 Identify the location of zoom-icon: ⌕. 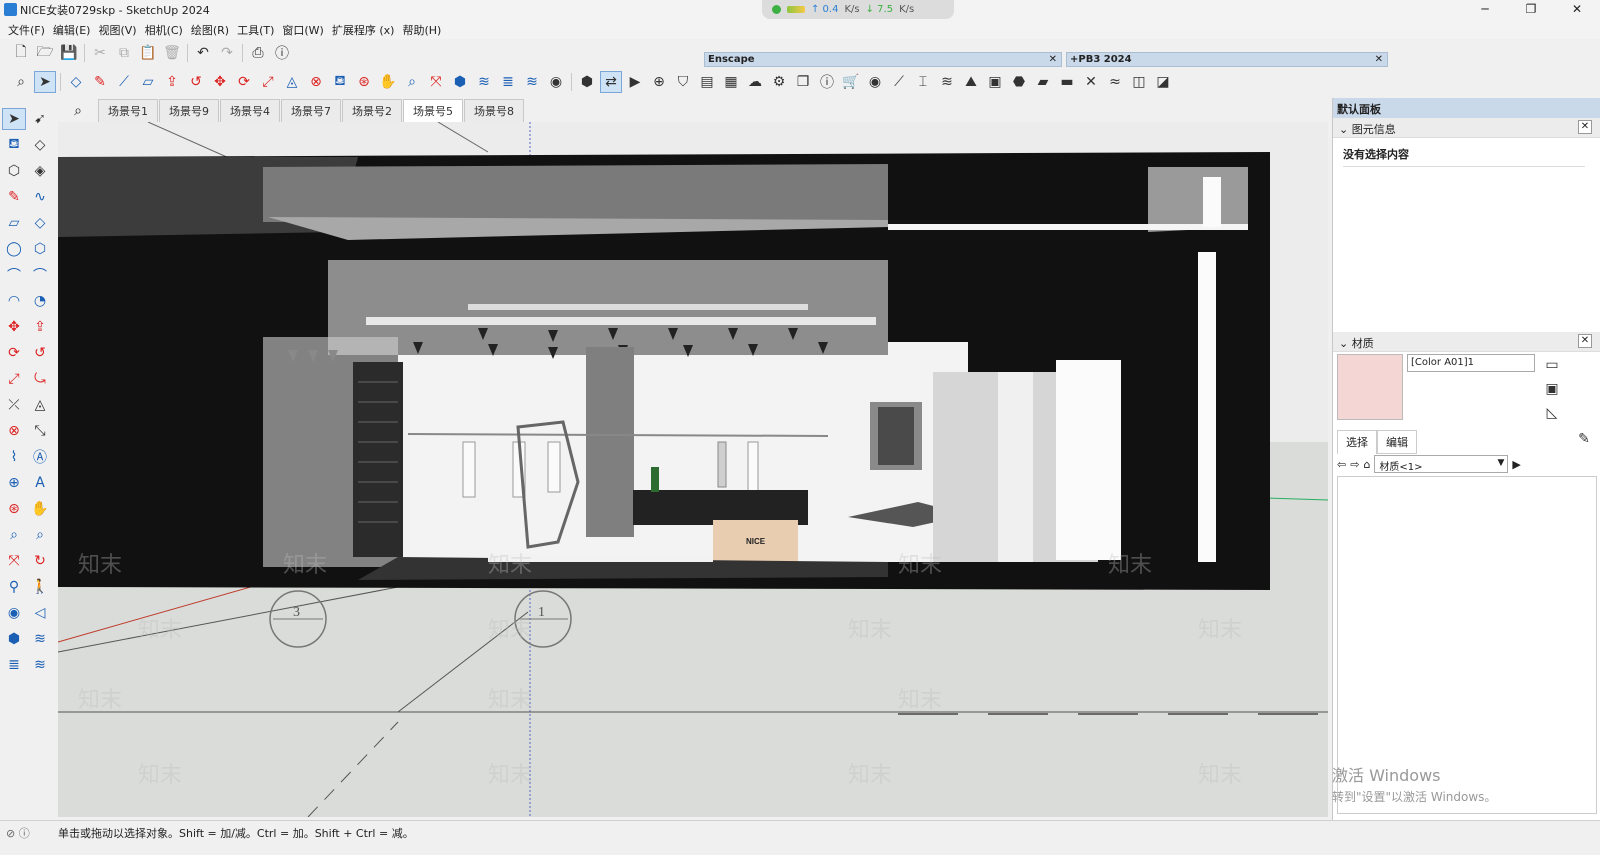
(412, 82).